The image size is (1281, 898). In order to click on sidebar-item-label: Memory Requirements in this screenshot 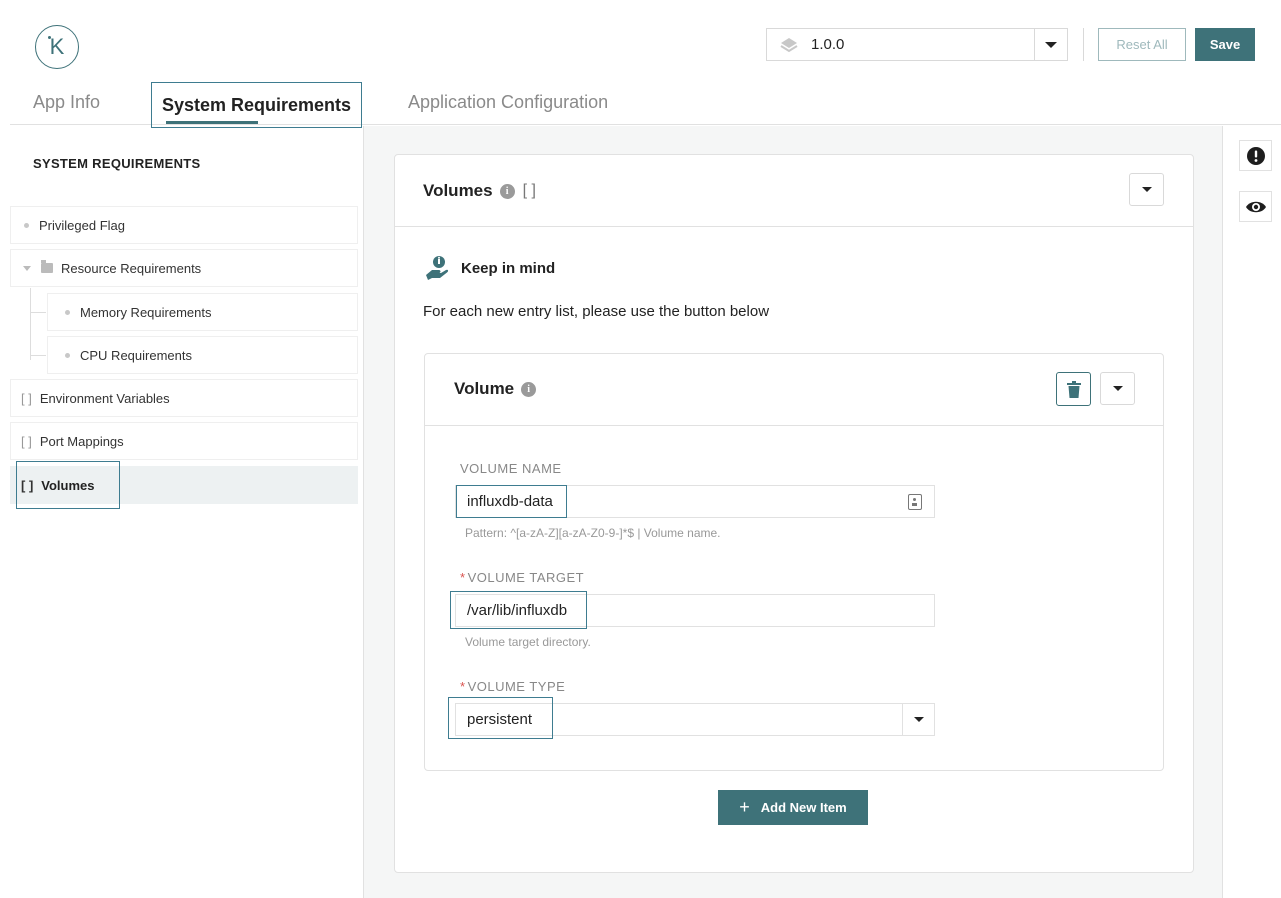, I will do `click(146, 312)`.